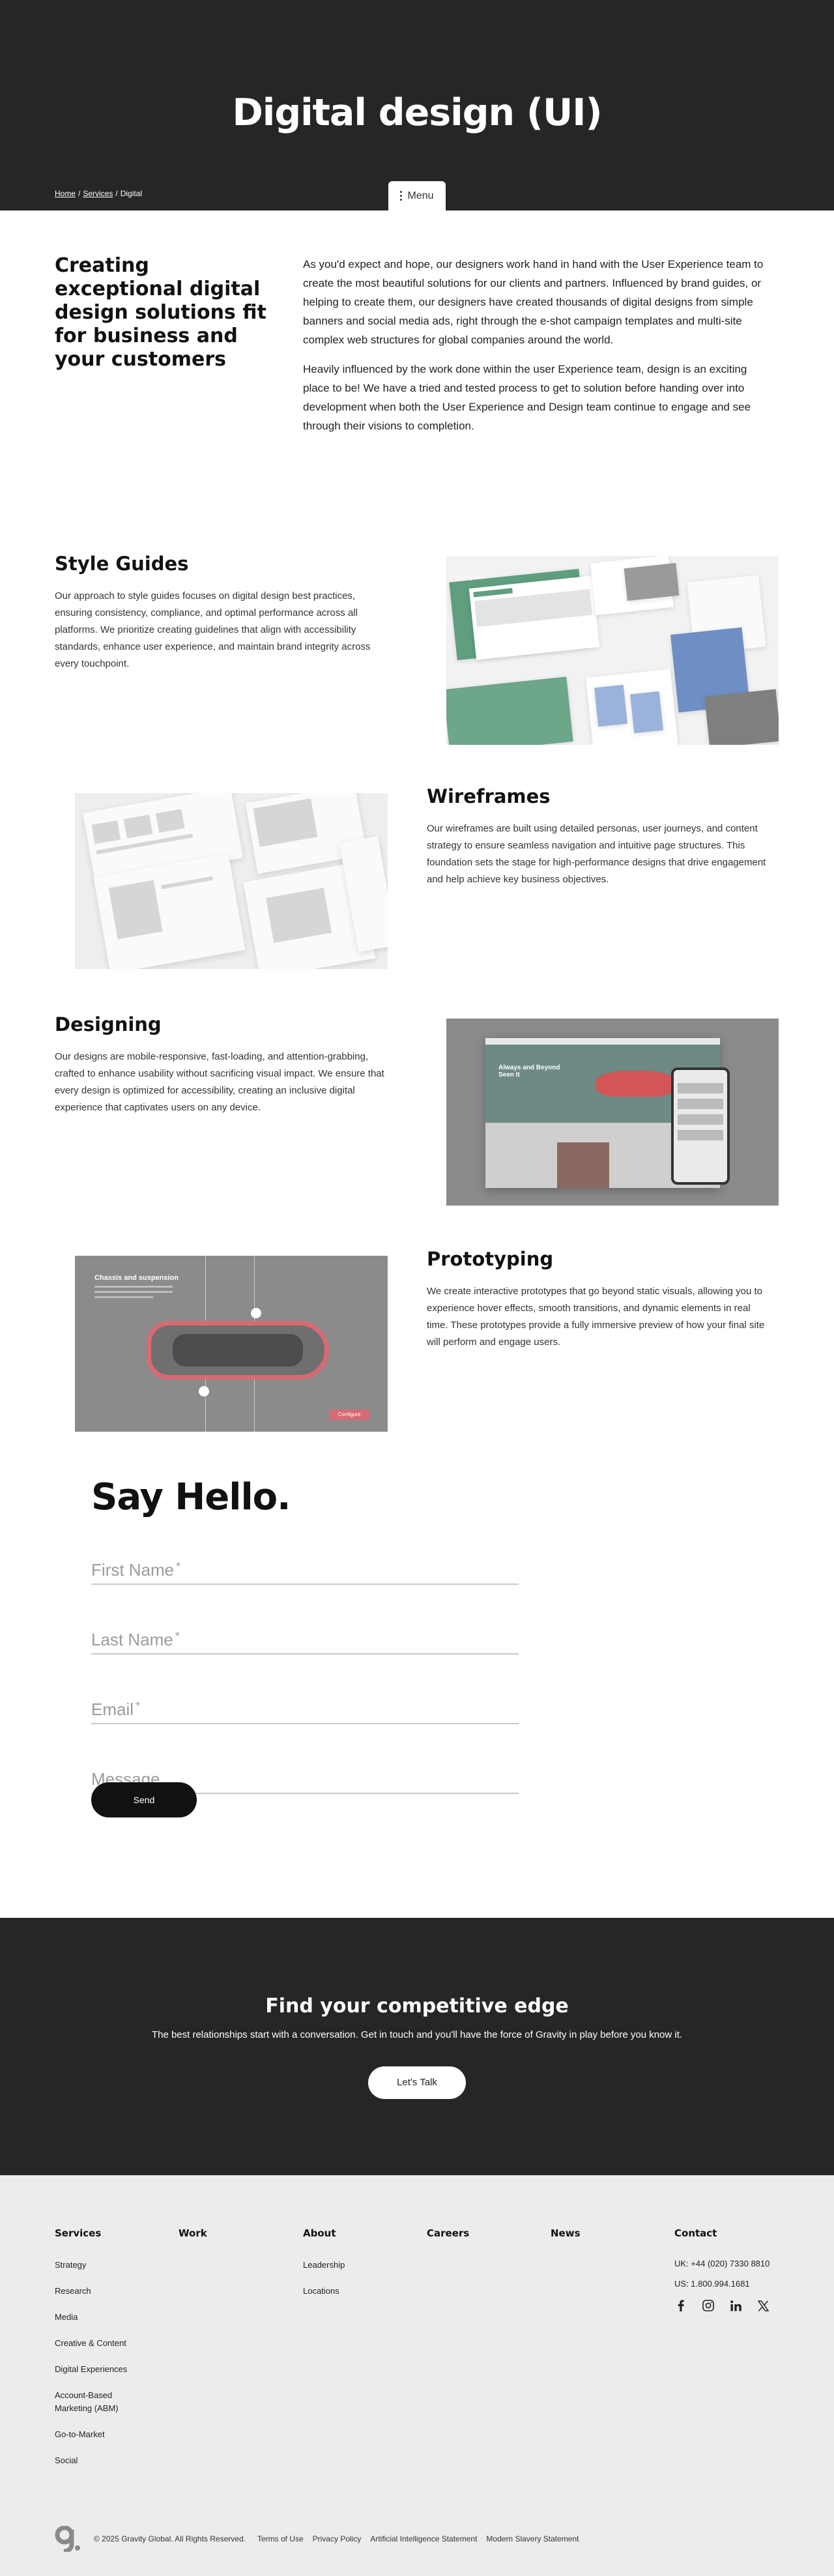 The height and width of the screenshot is (2576, 834). I want to click on footer-link: Social, so click(113, 2460).